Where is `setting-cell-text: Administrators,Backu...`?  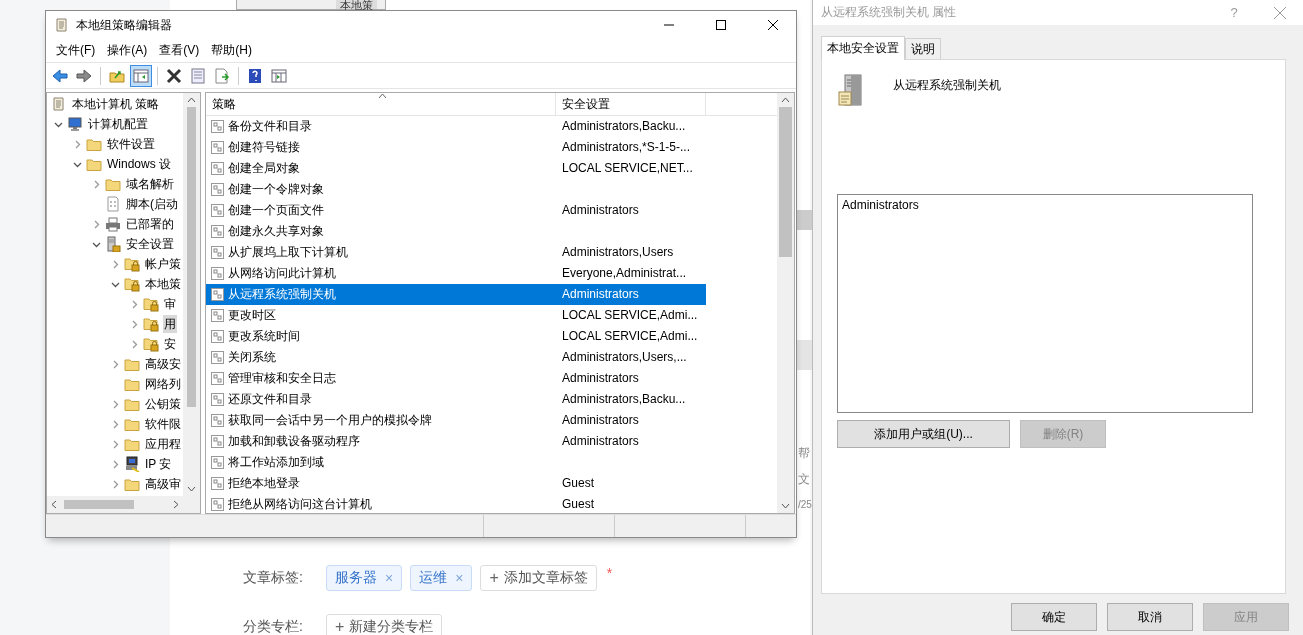 setting-cell-text: Administrators,Backu... is located at coordinates (624, 126).